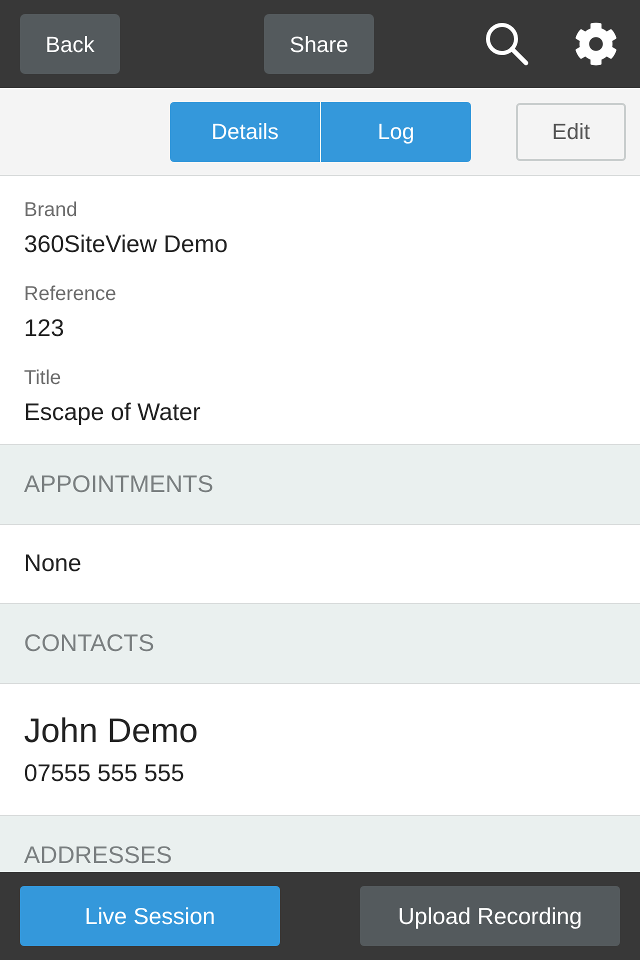 The height and width of the screenshot is (960, 640). Describe the element at coordinates (104, 773) in the screenshot. I see `contact-phone: 07555 555 555` at that location.